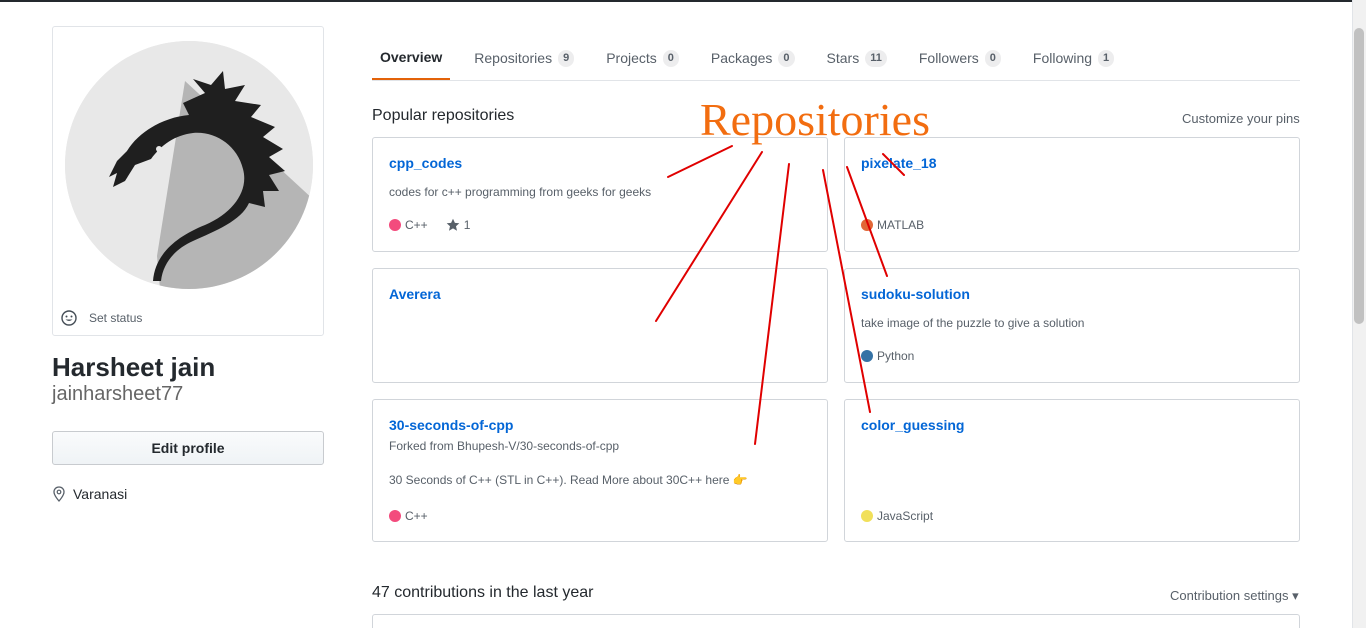  What do you see at coordinates (815, 119) in the screenshot?
I see `annotation-label: Repositories` at bounding box center [815, 119].